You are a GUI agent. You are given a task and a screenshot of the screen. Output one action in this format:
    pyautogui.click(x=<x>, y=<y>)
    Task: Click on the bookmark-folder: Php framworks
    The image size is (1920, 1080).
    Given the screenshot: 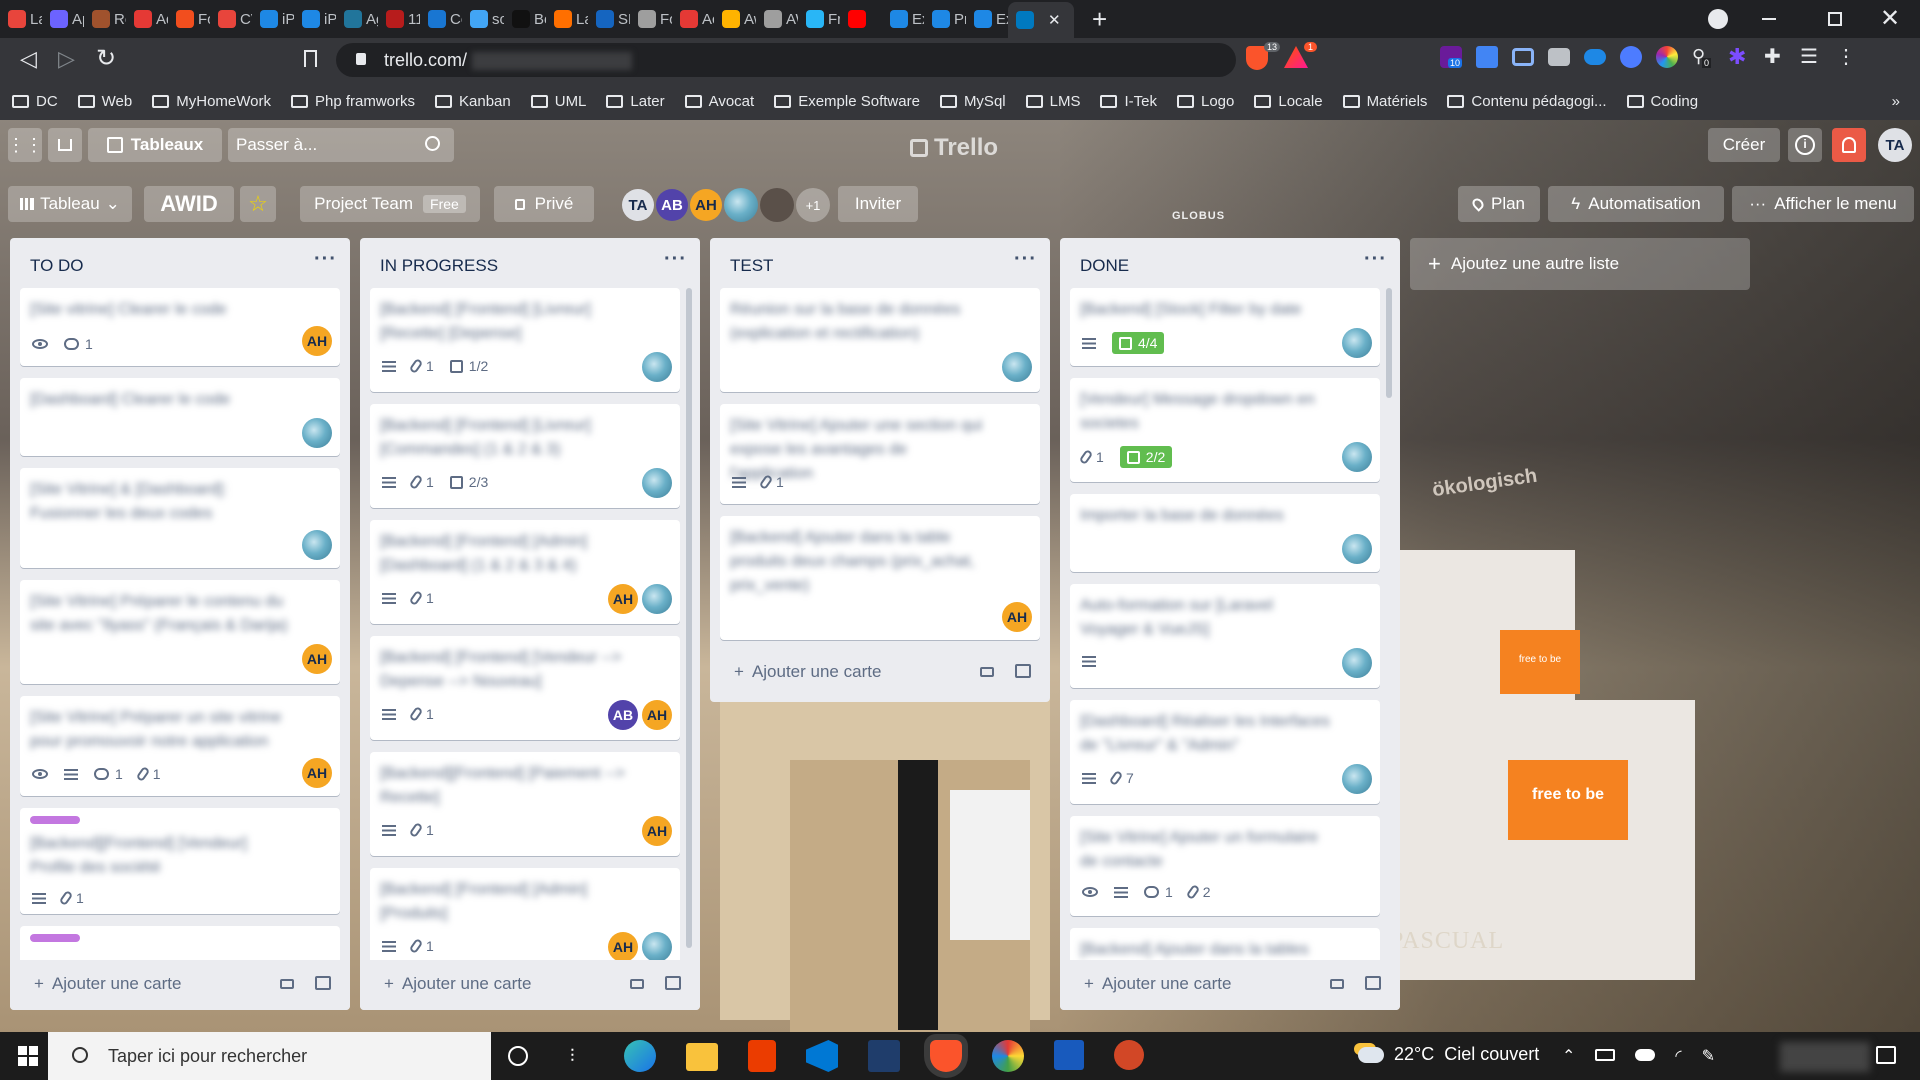 What is the action you would take?
    pyautogui.click(x=352, y=101)
    